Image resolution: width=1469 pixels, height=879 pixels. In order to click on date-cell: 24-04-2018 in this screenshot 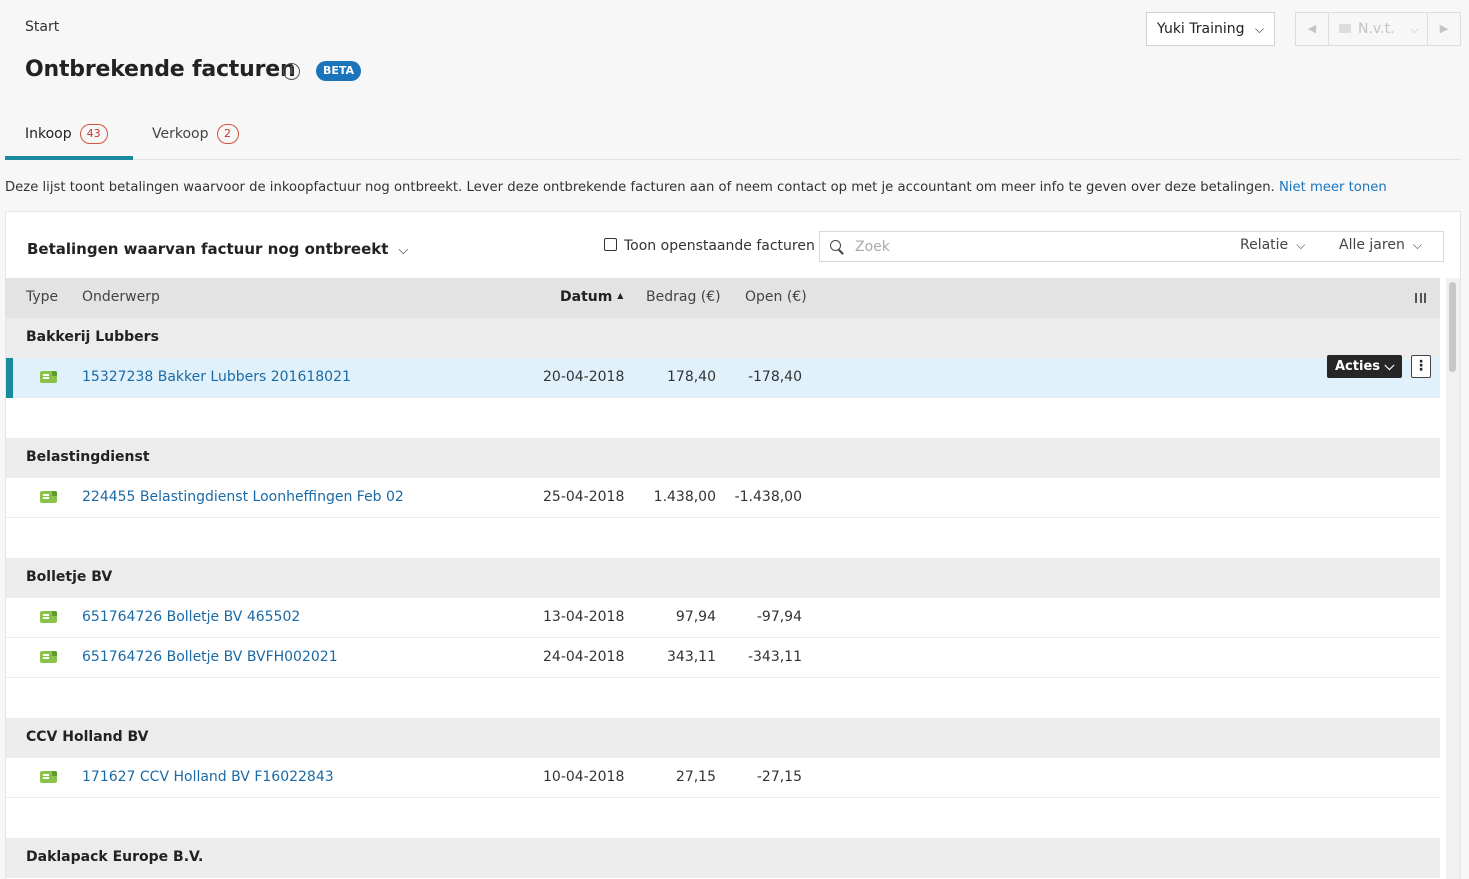, I will do `click(584, 657)`.